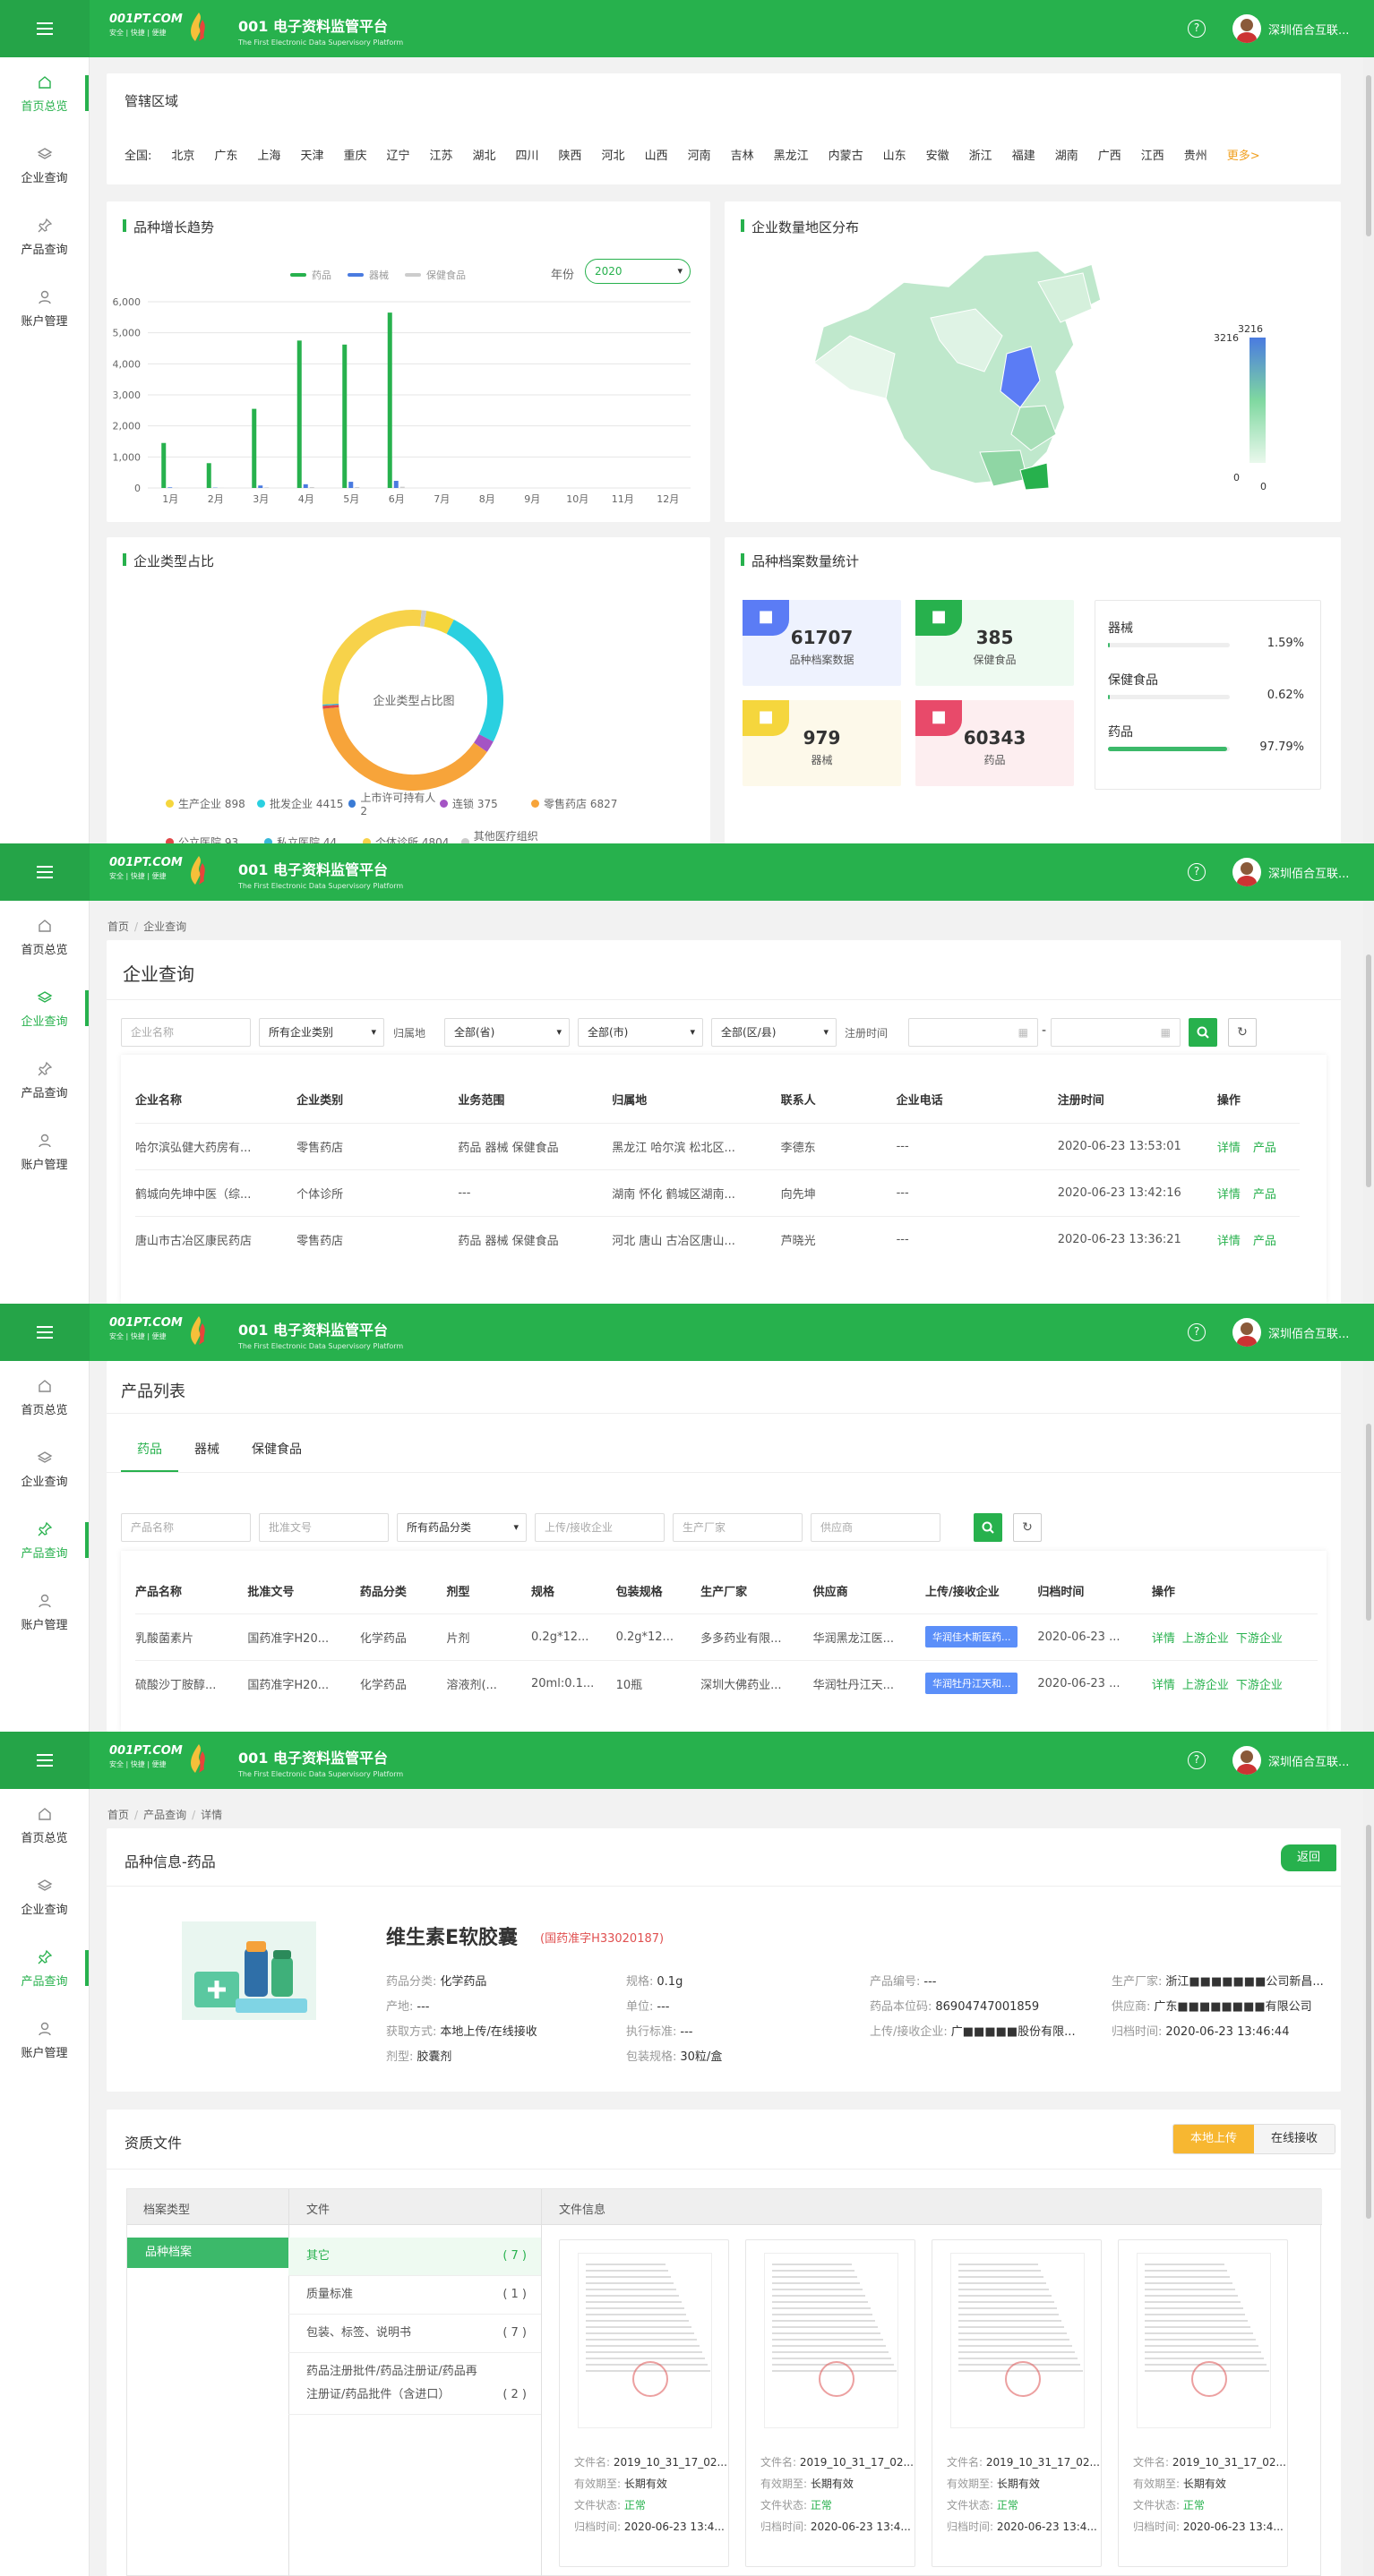 The image size is (1374, 2576). I want to click on region-link: 内蒙古, so click(846, 154).